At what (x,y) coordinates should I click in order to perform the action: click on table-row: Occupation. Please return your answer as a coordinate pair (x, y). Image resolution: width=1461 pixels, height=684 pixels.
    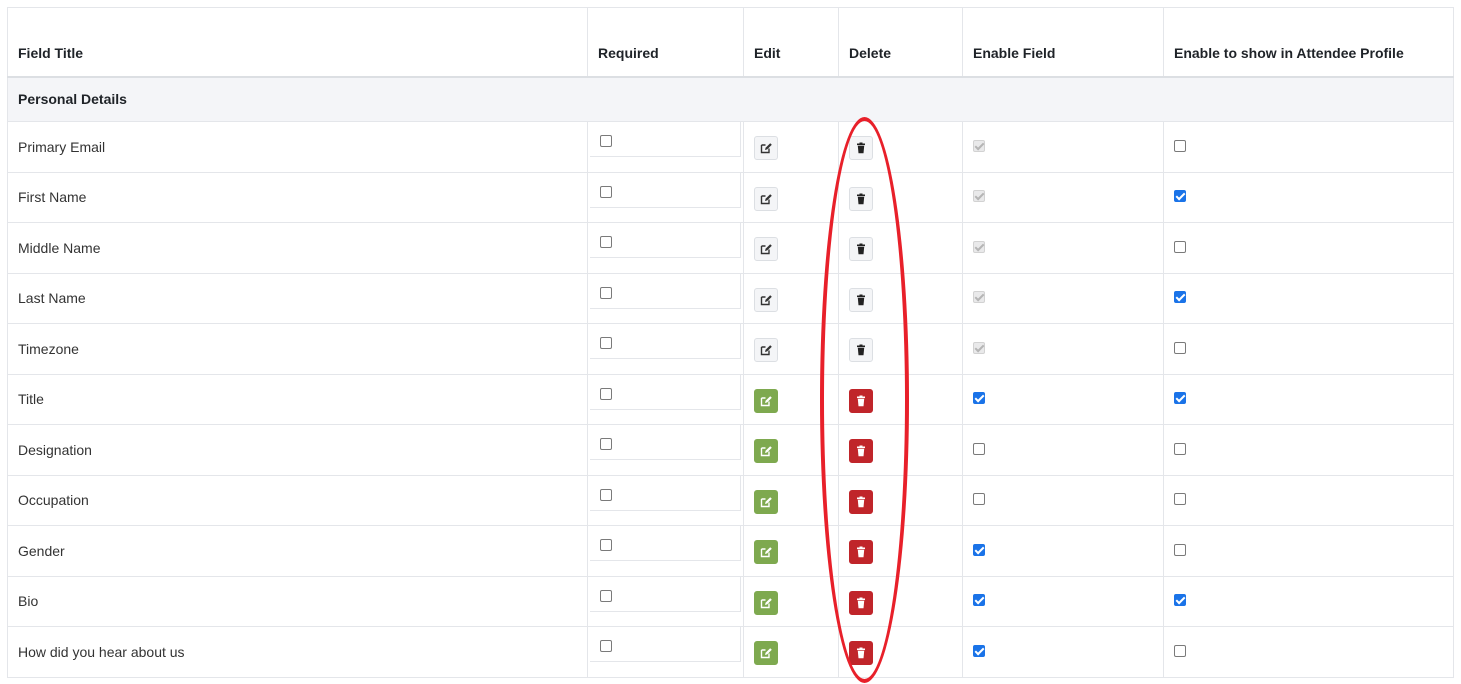
    Looking at the image, I should click on (730, 500).